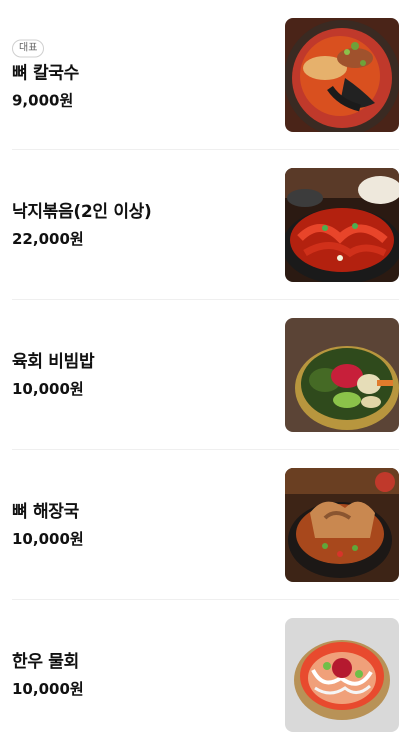 This screenshot has height=750, width=411. What do you see at coordinates (82, 211) in the screenshot?
I see `menu-item-name: 낙지볶음(2인 이상)` at bounding box center [82, 211].